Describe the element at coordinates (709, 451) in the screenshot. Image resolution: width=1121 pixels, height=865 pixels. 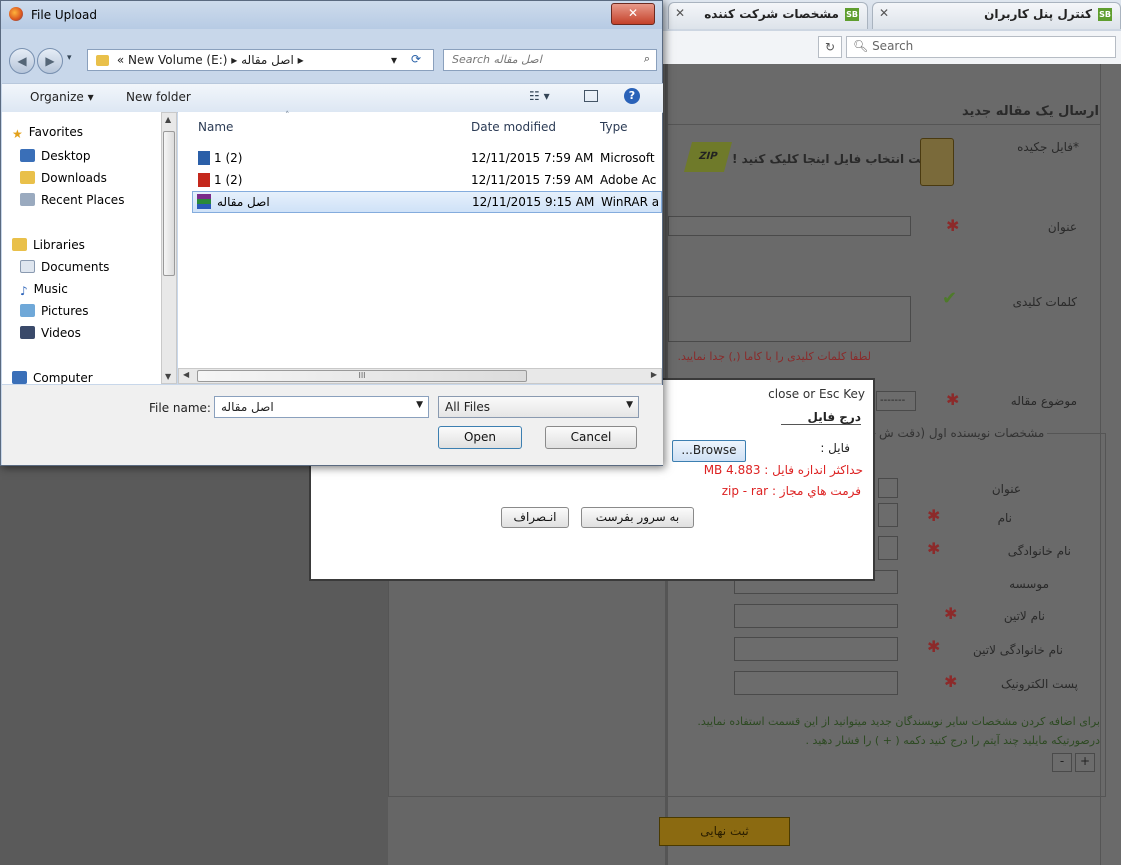
I see `browse-button: ...Browse` at that location.